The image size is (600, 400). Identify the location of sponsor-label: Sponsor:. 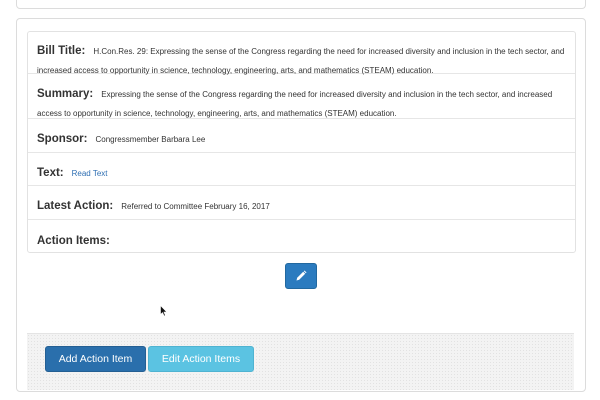
(62, 139).